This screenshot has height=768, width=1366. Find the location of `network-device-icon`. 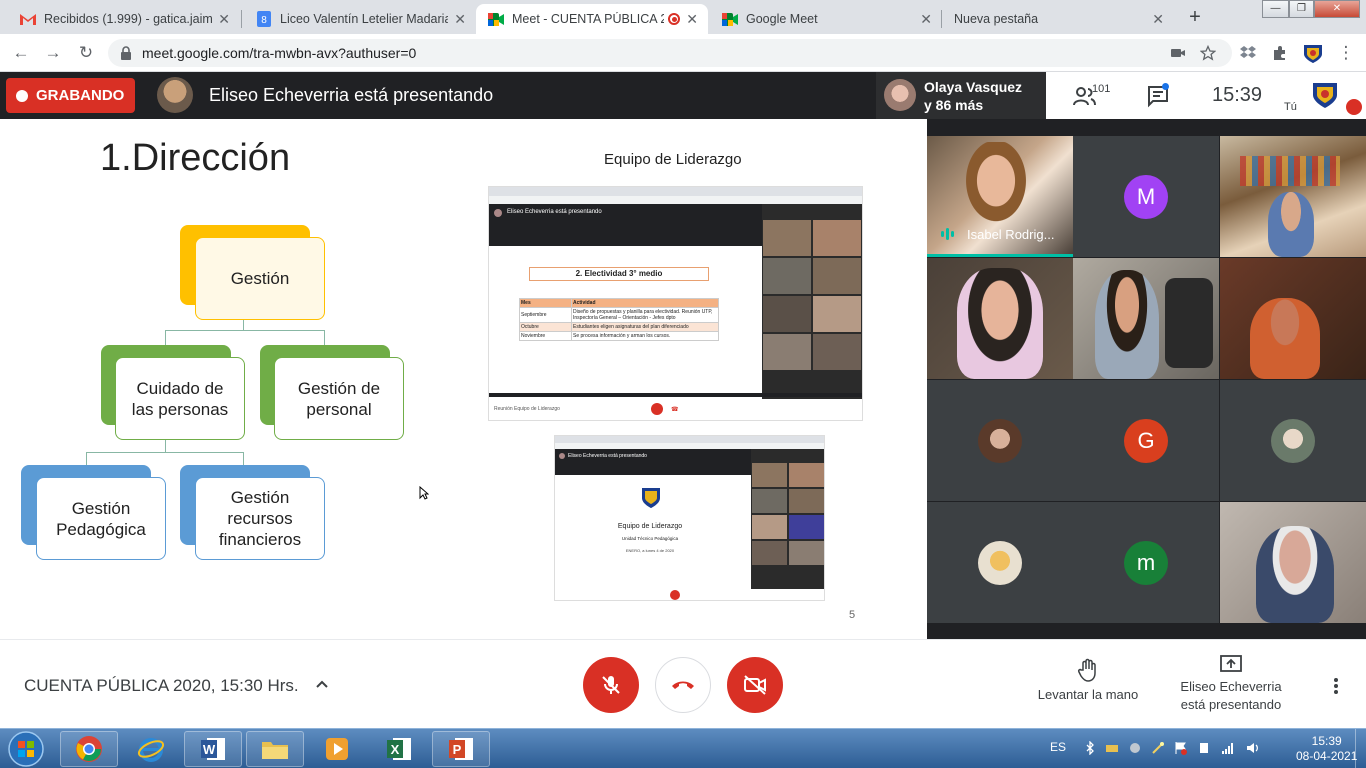

network-device-icon is located at coordinates (1204, 748).